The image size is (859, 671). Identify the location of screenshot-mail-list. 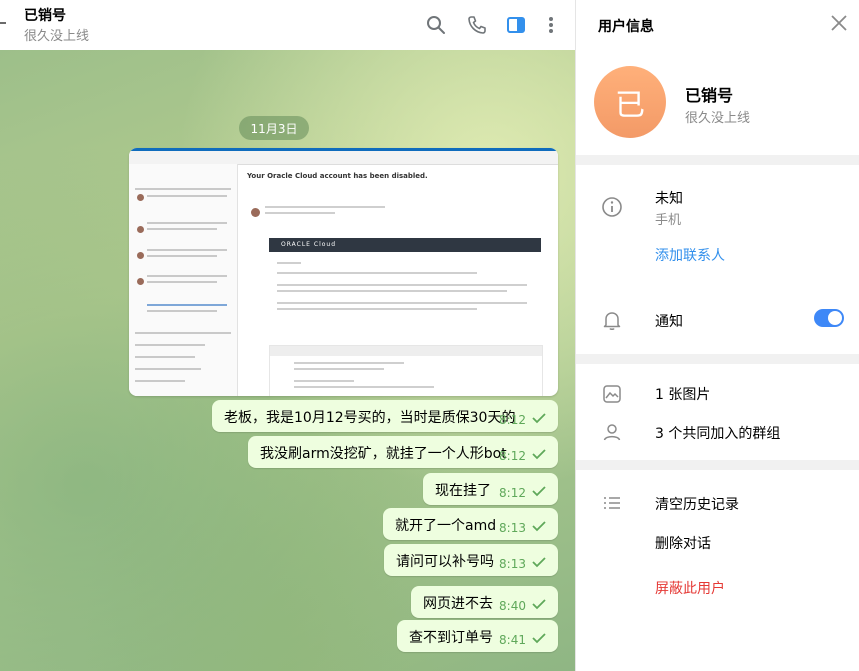
(183, 280).